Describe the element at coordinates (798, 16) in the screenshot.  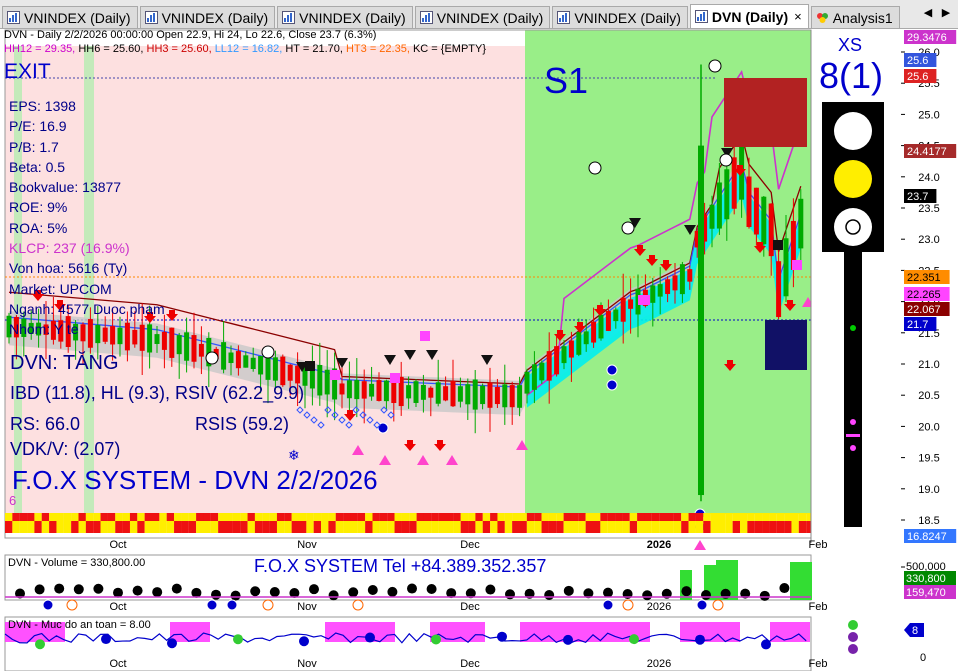
I see `close-tab-icon: ×` at that location.